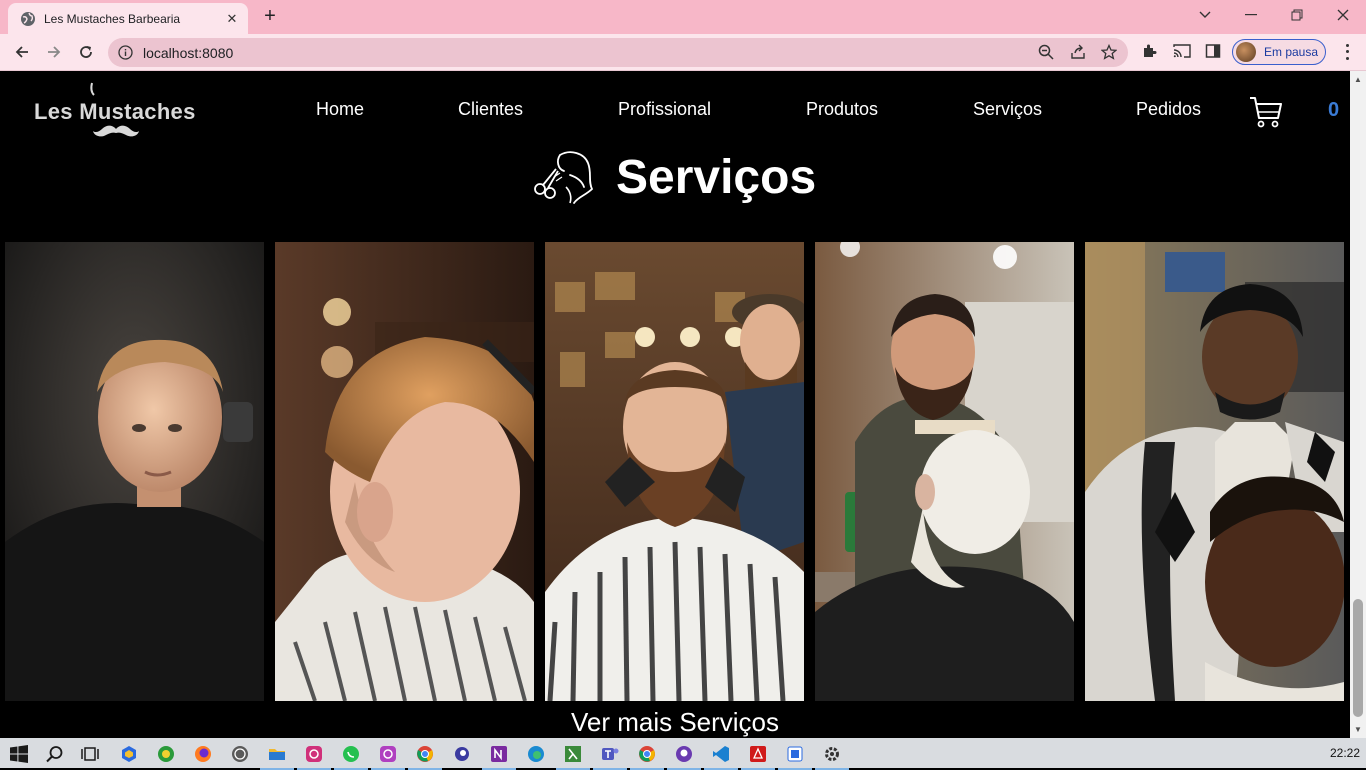  I want to click on teams-icon, so click(610, 756).